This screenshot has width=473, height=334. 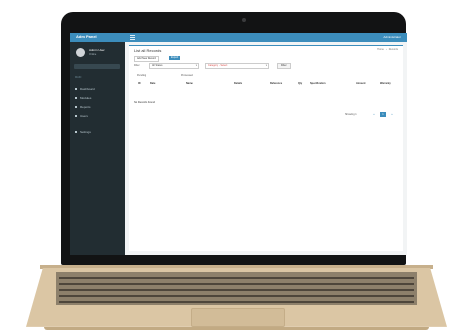 I want to click on modules-icon, so click(x=76, y=98).